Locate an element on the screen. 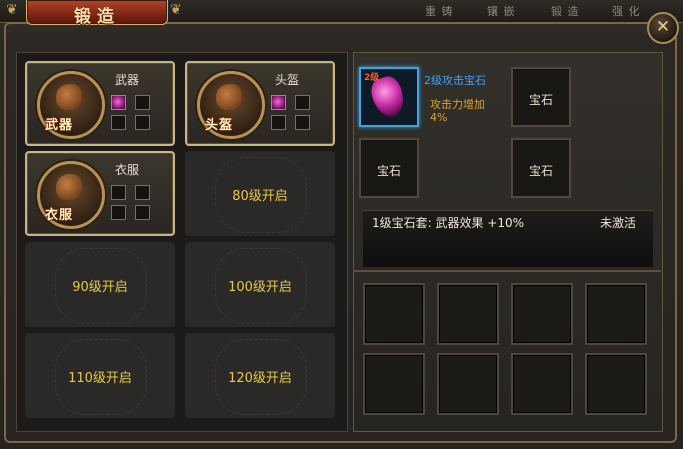 This screenshot has height=449, width=683. close-button: ✕ is located at coordinates (663, 28).